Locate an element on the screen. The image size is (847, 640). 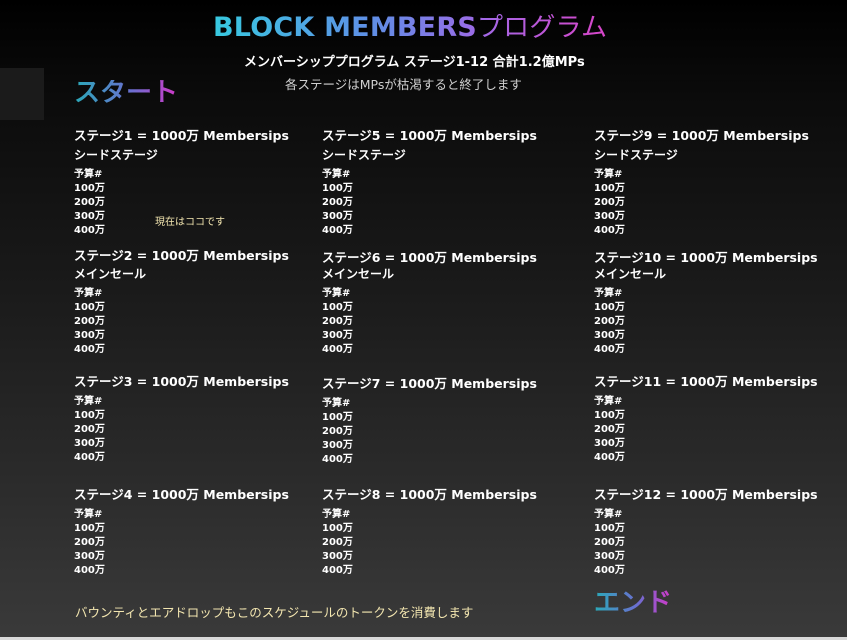
stage-title: ステージ8 = 1000万 Membersips is located at coordinates (429, 494).